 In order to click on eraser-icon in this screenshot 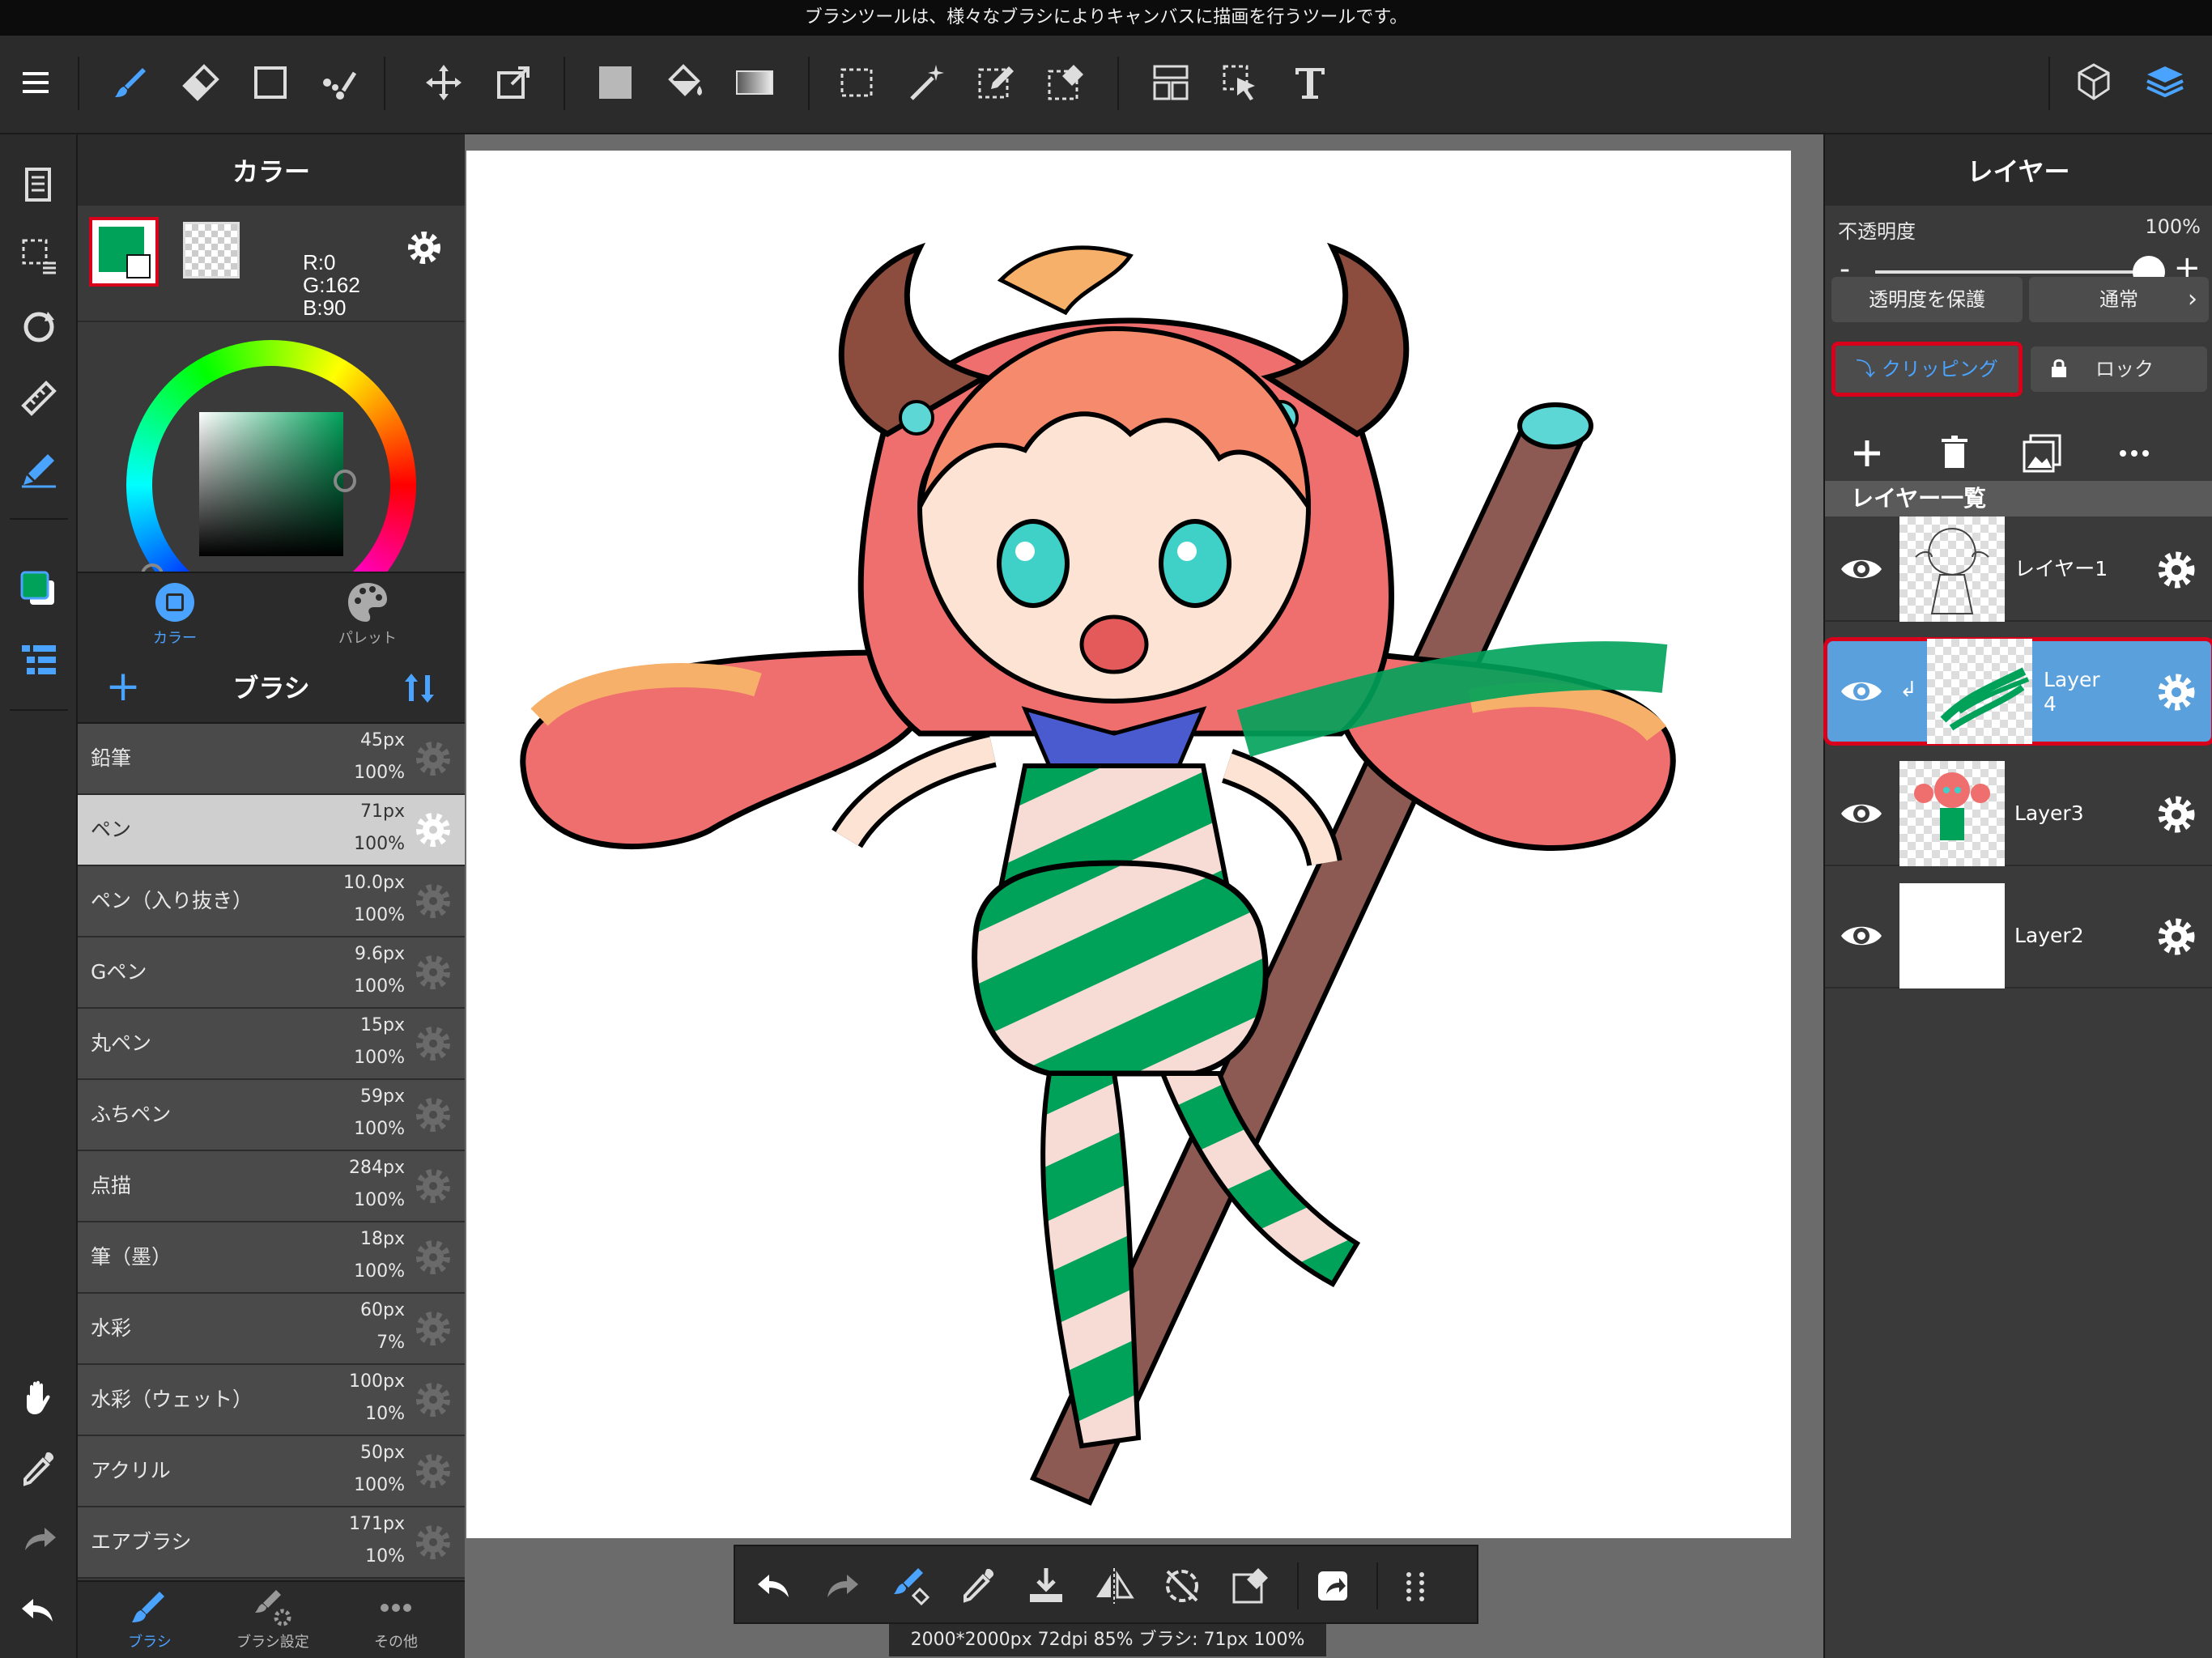, I will do `click(201, 82)`.